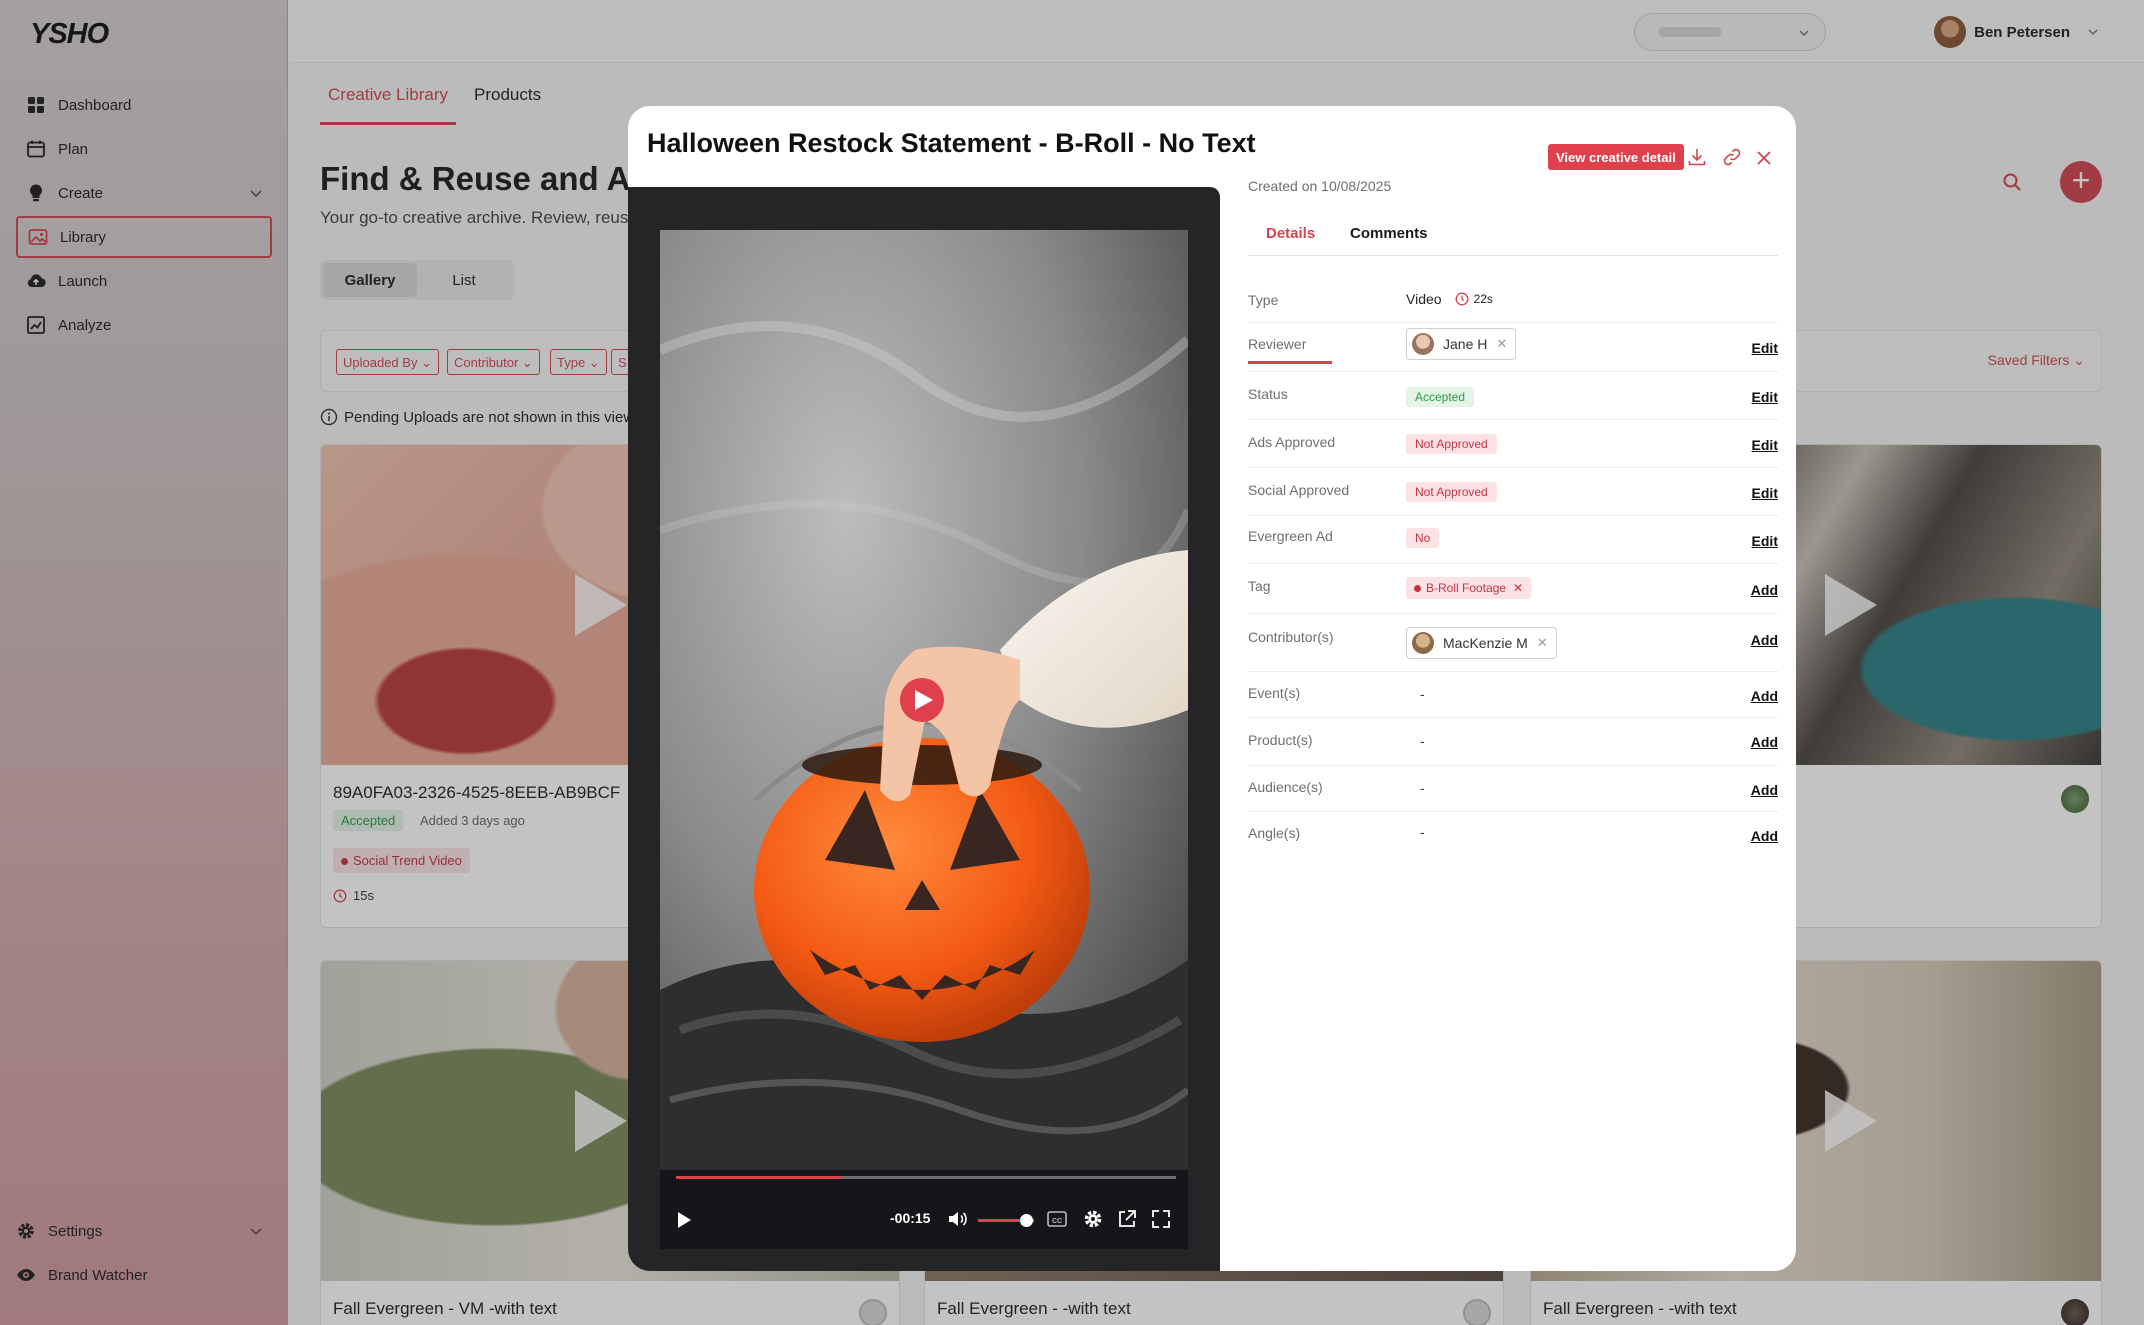 This screenshot has width=2144, height=1325. I want to click on play-icon, so click(684, 1220).